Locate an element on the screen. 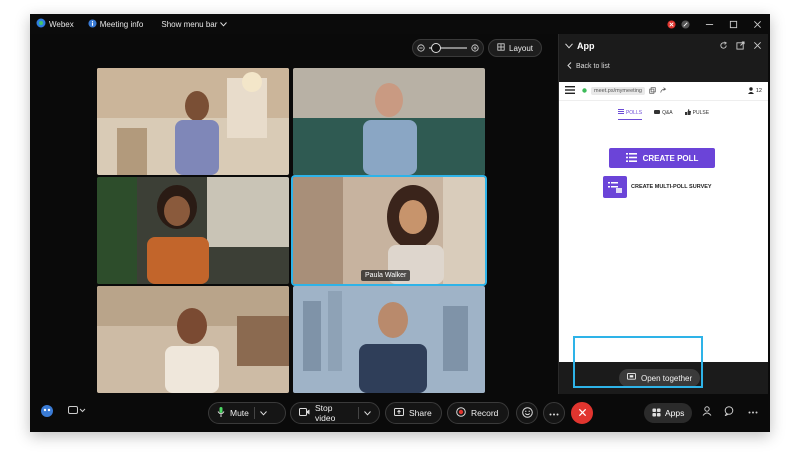 The image size is (800, 466). more-dots-icon is located at coordinates (554, 413).